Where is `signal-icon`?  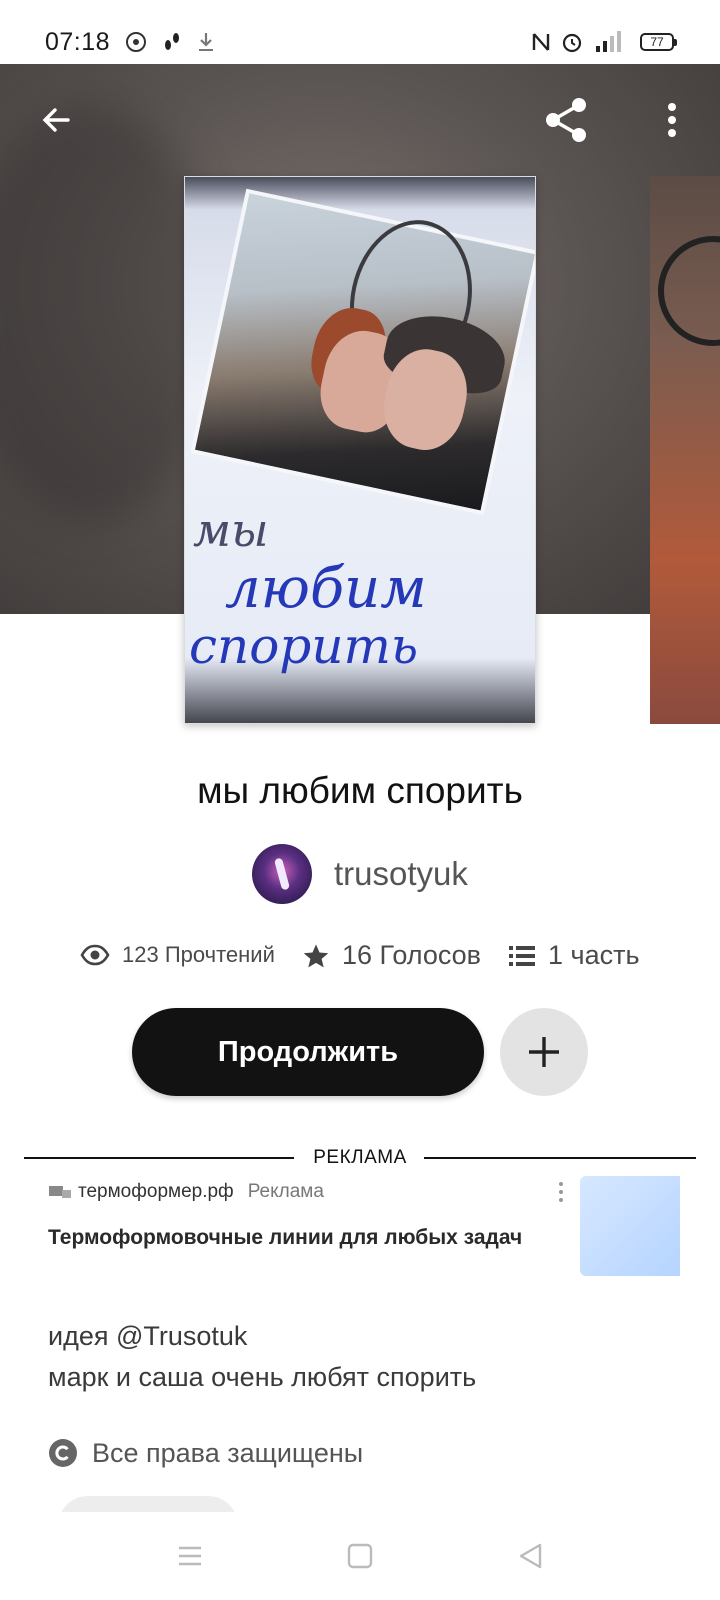 signal-icon is located at coordinates (608, 41).